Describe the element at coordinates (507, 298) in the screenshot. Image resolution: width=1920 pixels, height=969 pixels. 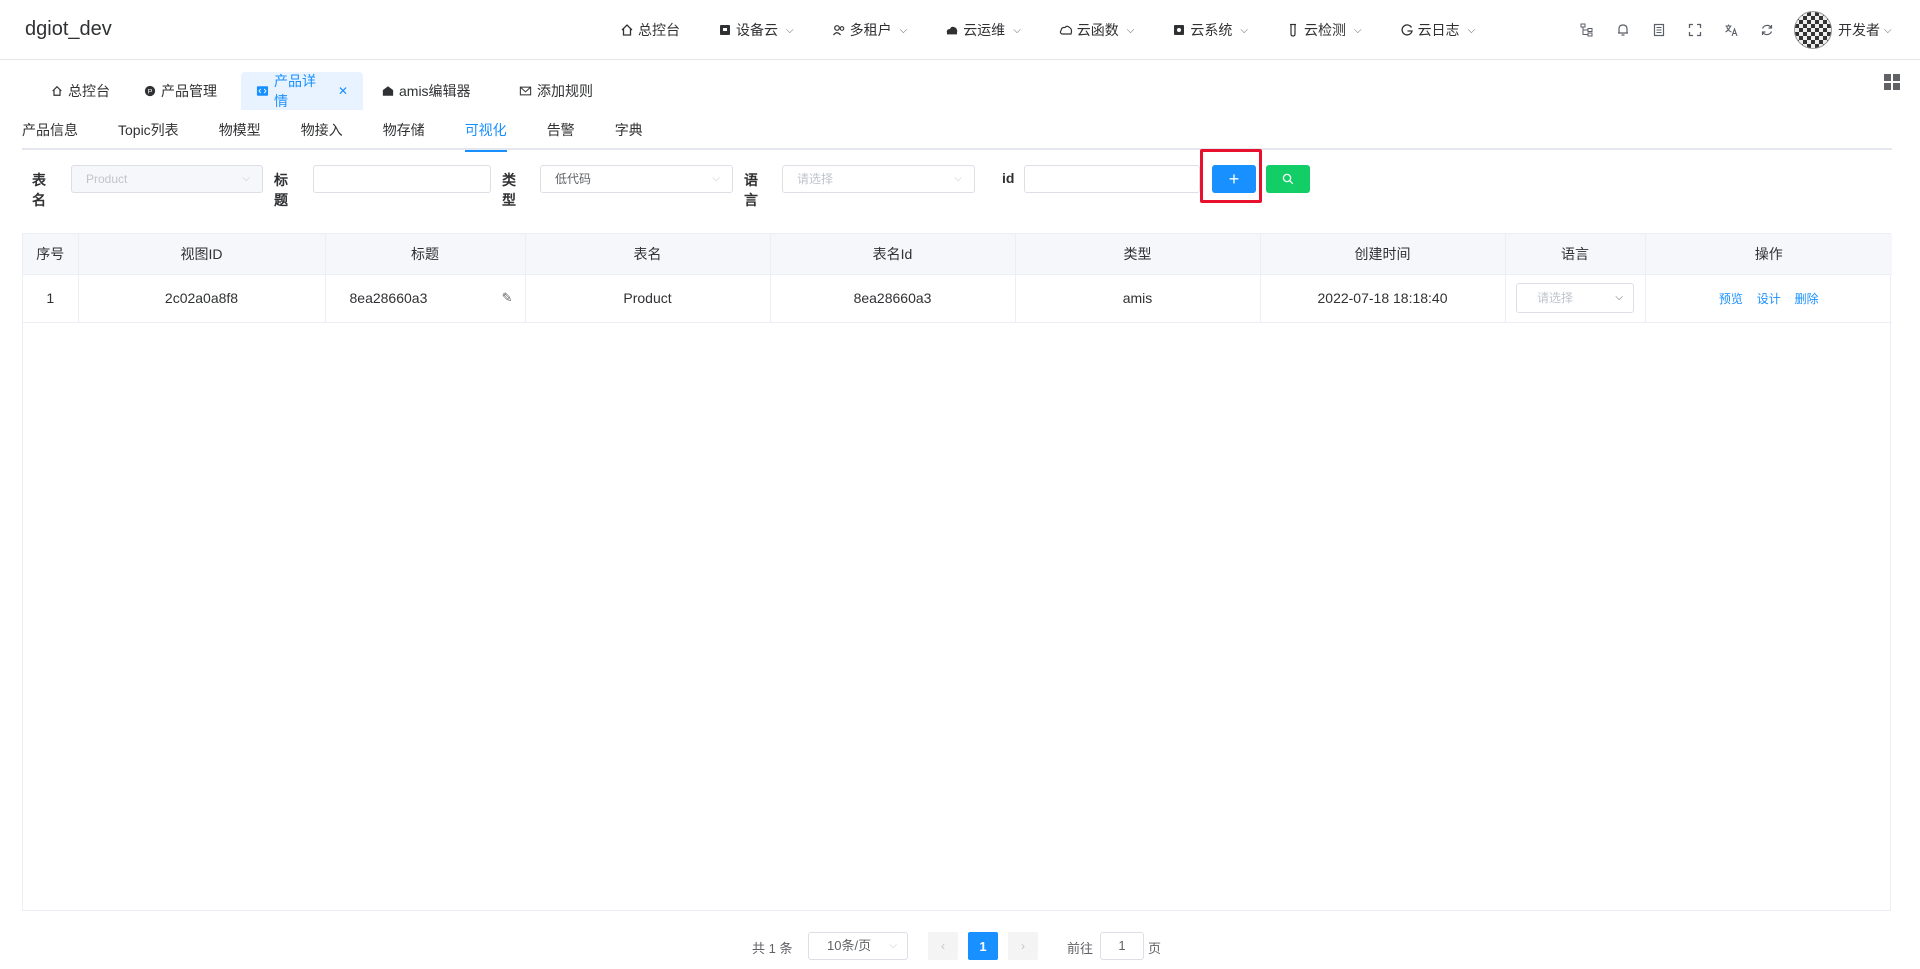
I see `edit-icon: ✎` at that location.